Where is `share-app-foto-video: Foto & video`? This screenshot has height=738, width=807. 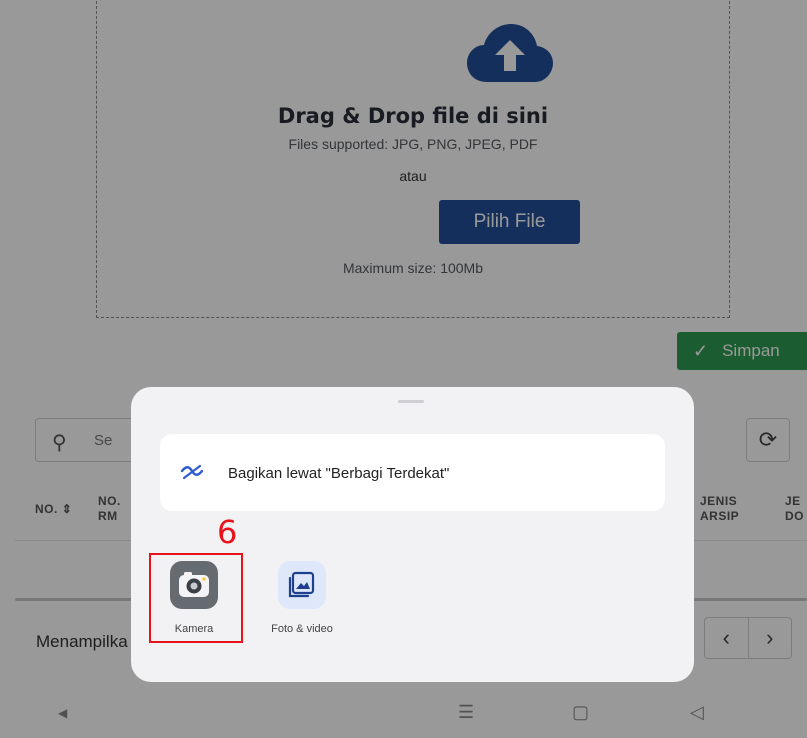 share-app-foto-video: Foto & video is located at coordinates (302, 598).